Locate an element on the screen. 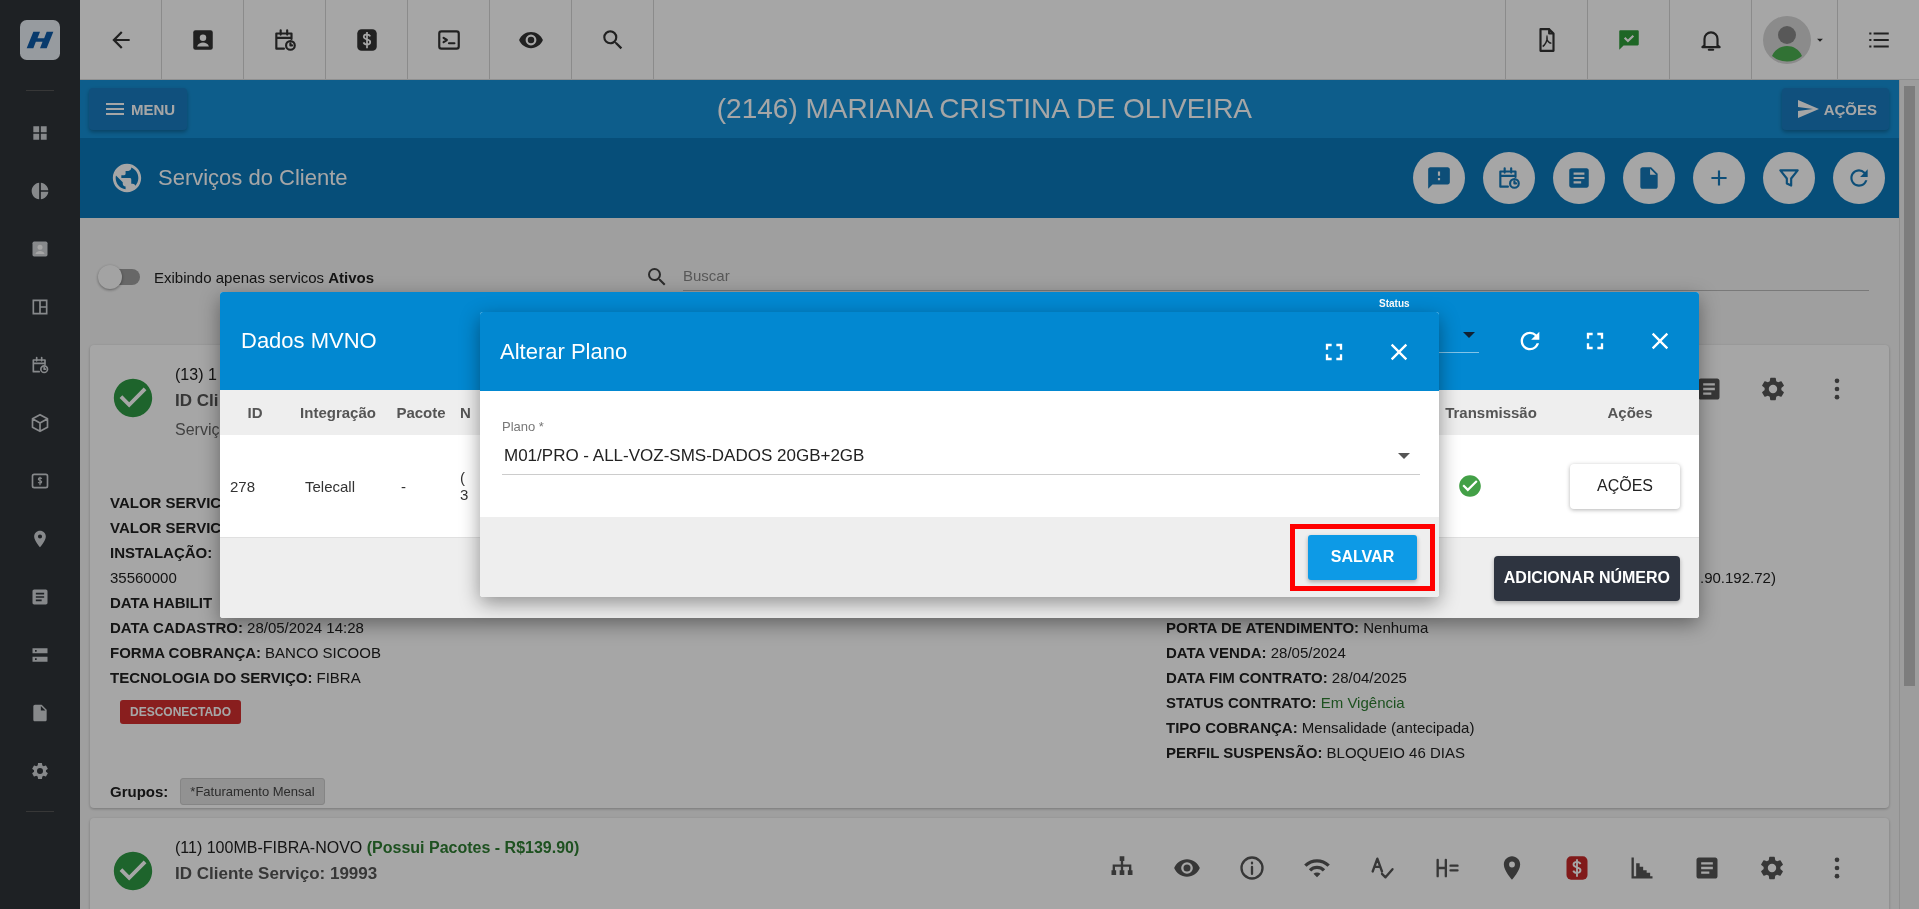  list-document-icon is located at coordinates (1579, 178).